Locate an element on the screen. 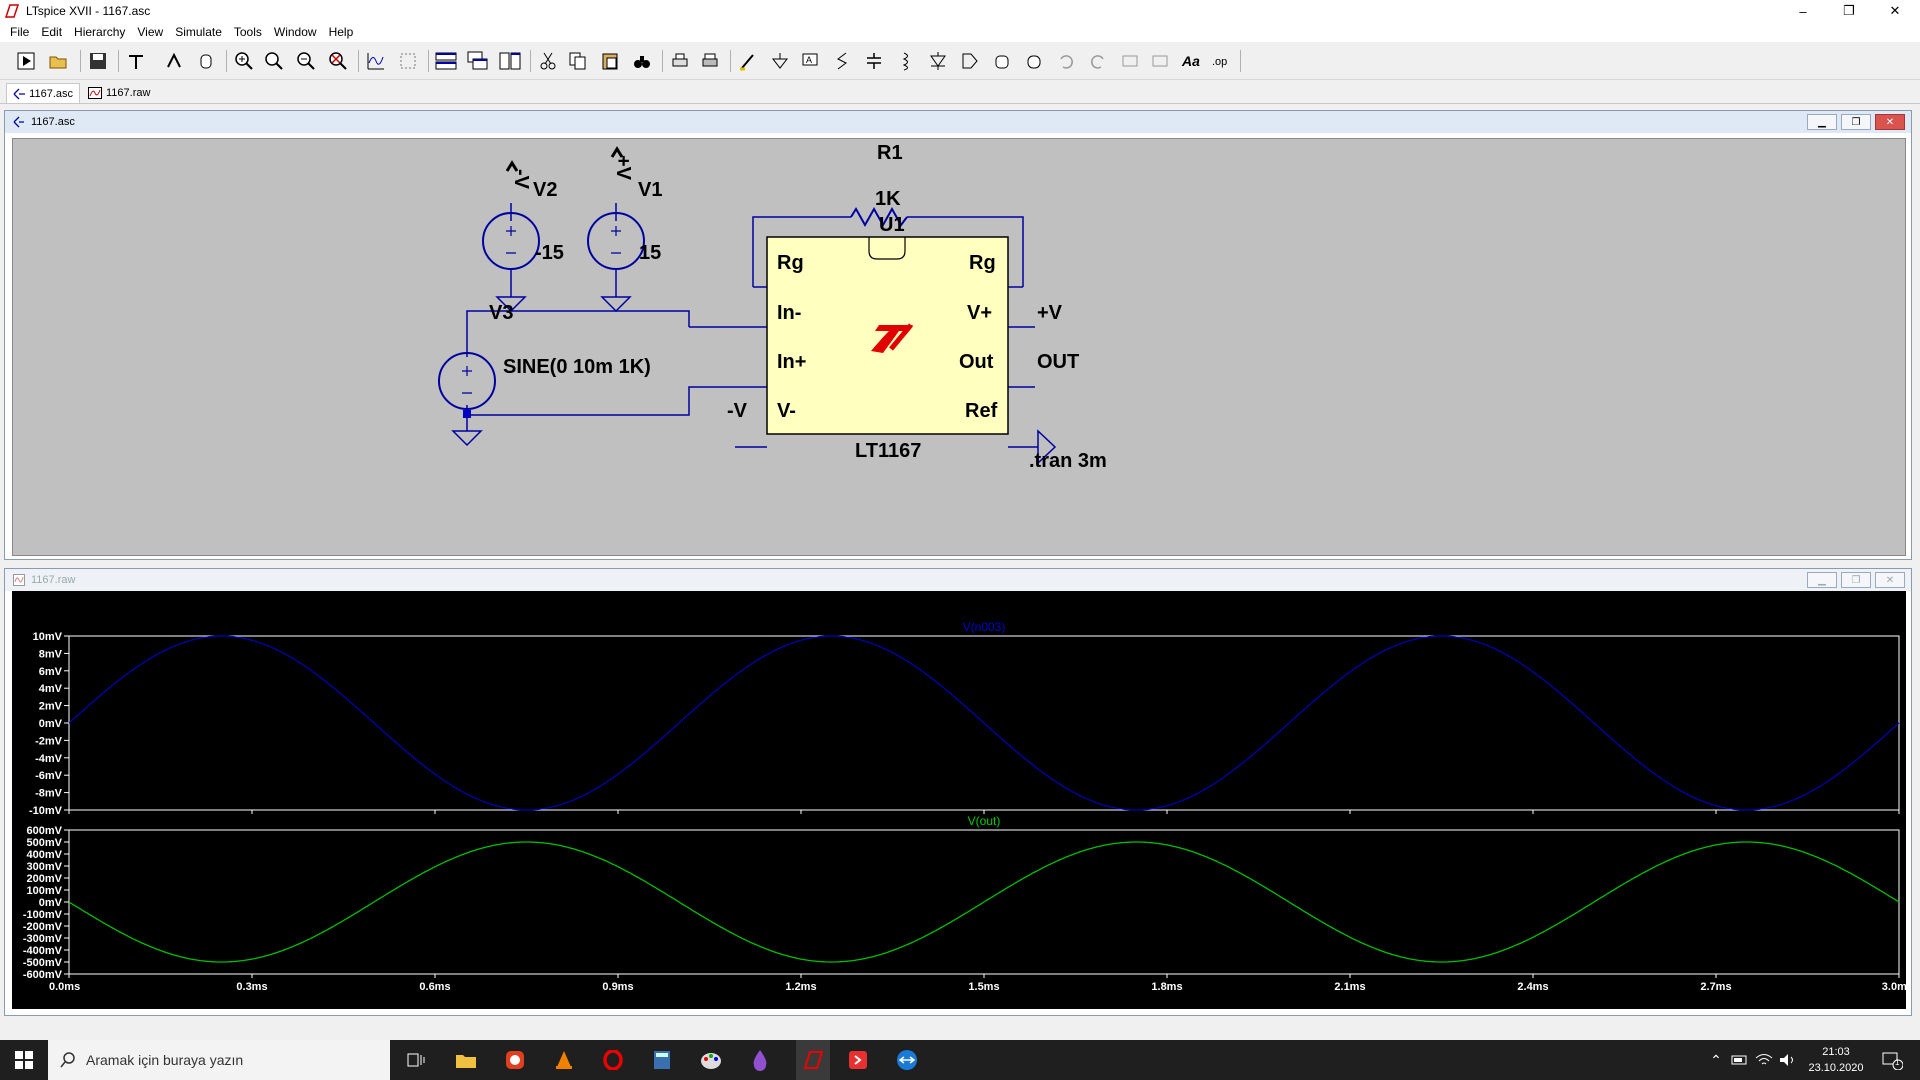 The image size is (1920, 1080). rotate-icon is located at coordinates (1130, 61).